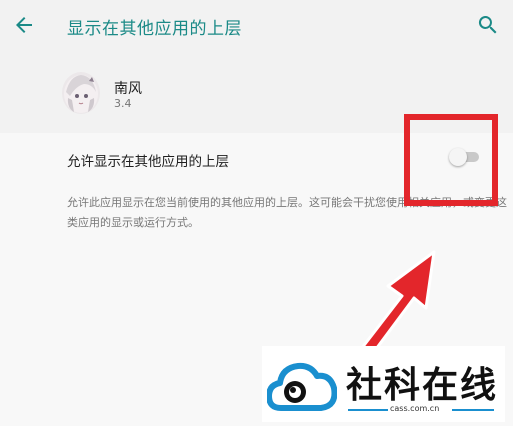 This screenshot has width=513, height=426. What do you see at coordinates (473, 410) in the screenshot?
I see `watermark-line-right` at bounding box center [473, 410].